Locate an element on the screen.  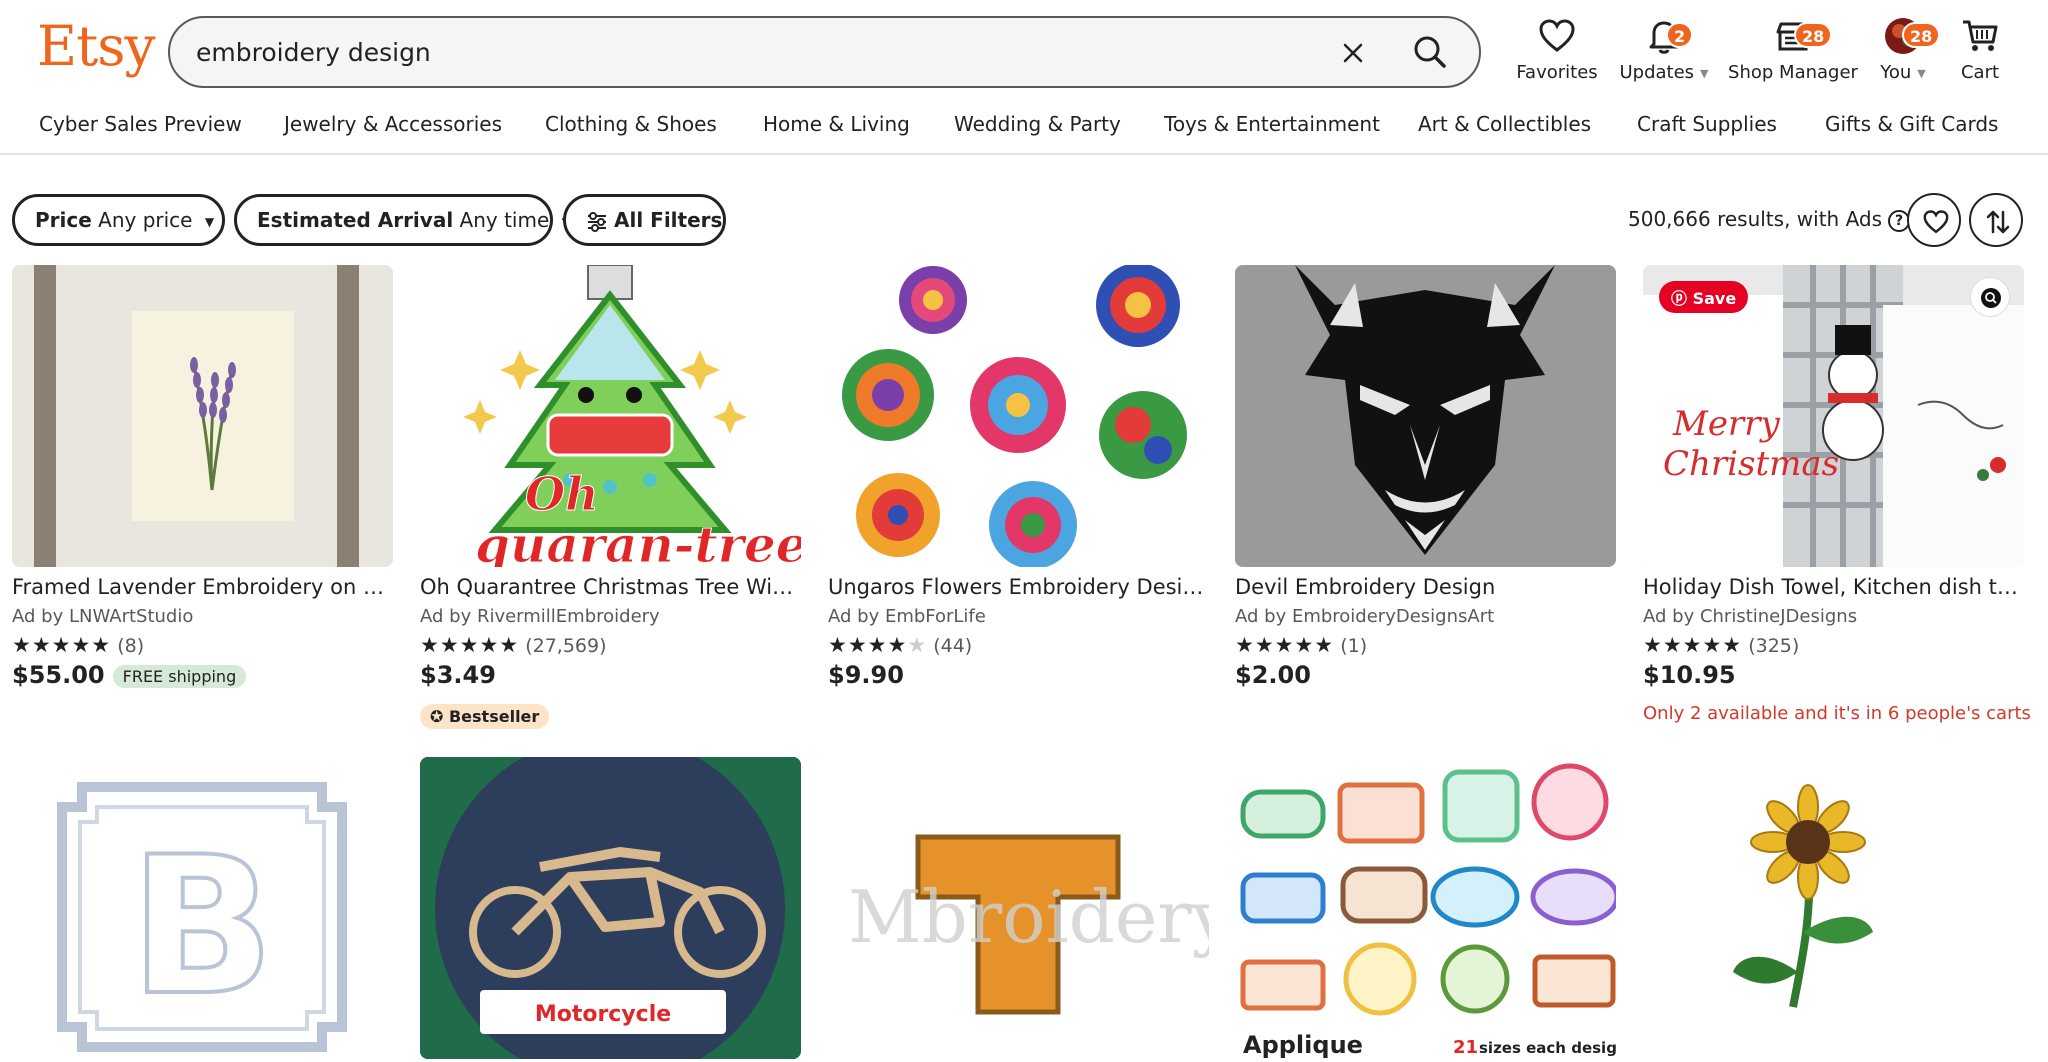
monogram-b-image: B is located at coordinates (202, 908).